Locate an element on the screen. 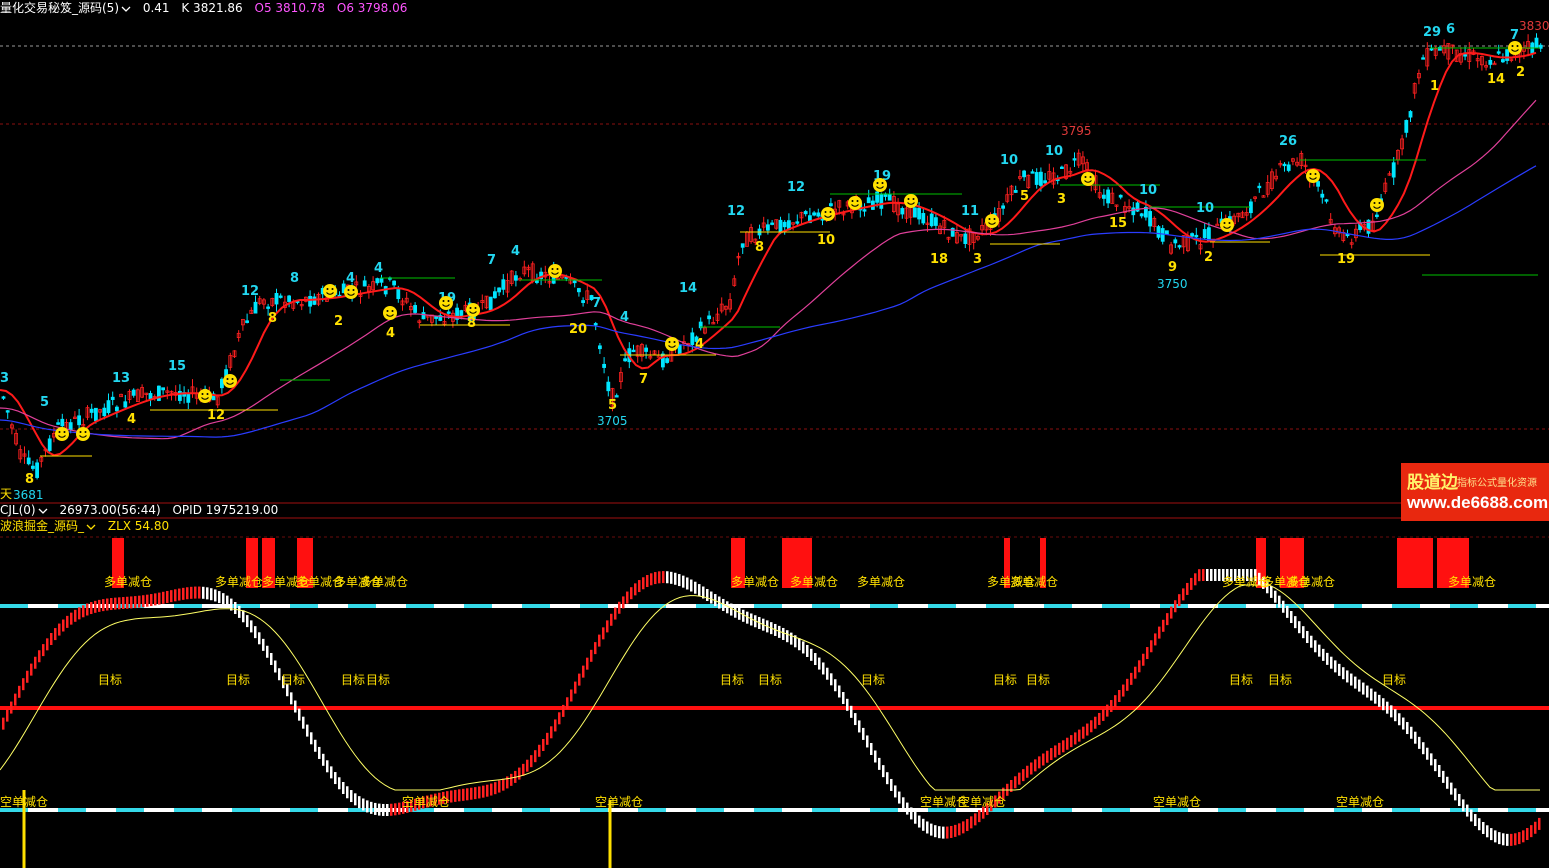 The image size is (1549, 868). main-indicator-name: 量化交易秘笈_源码(5) is located at coordinates (65, 8).